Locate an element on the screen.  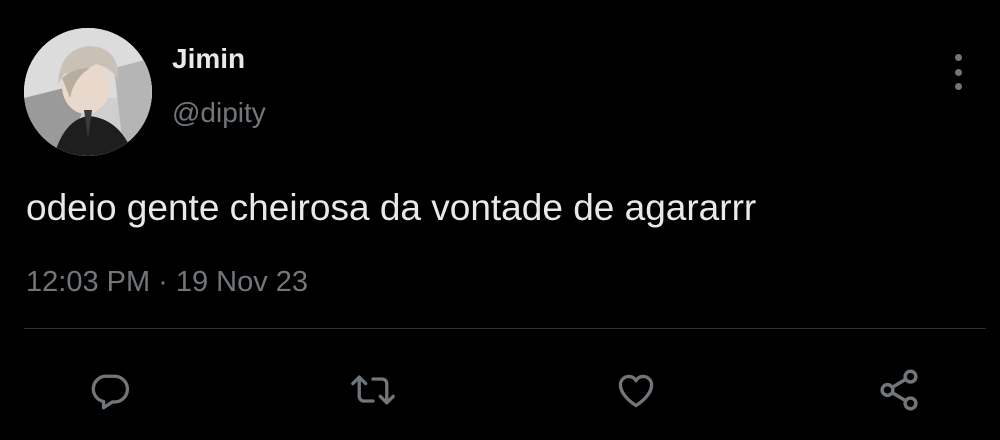
retweet-button is located at coordinates (373, 390).